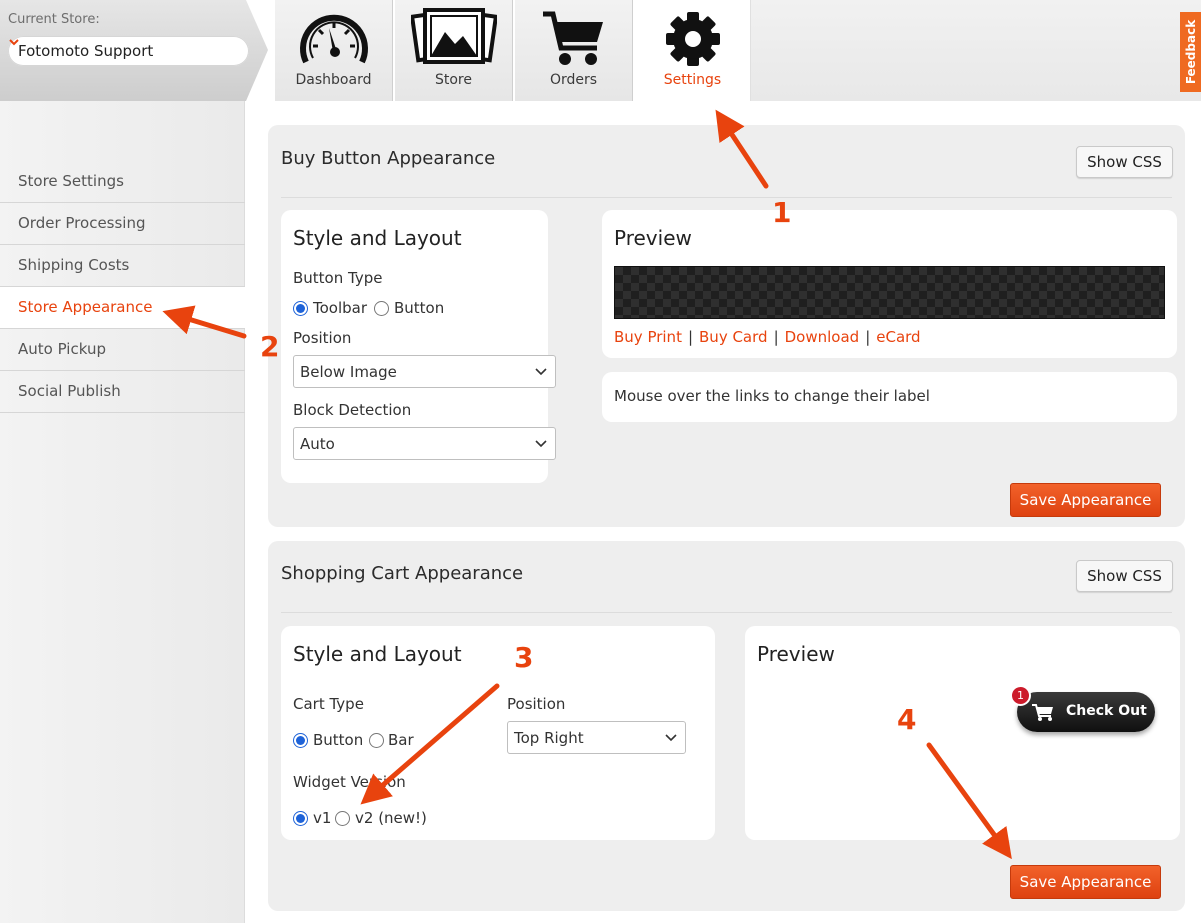  What do you see at coordinates (333, 39) in the screenshot?
I see `gauge-icon` at bounding box center [333, 39].